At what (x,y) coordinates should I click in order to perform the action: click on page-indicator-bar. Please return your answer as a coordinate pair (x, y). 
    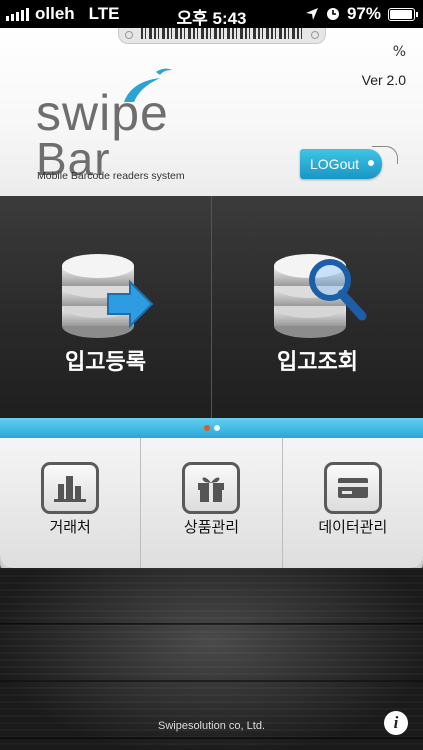
    Looking at the image, I should click on (211, 428).